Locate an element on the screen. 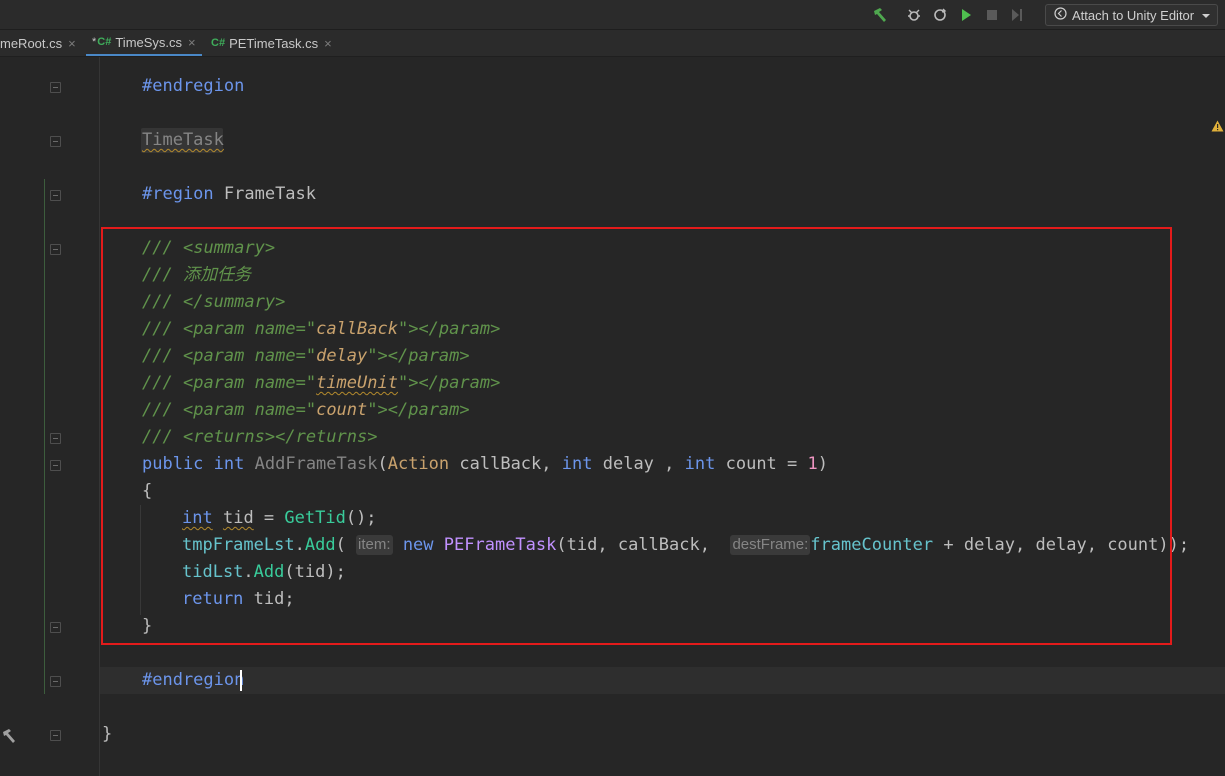 The image size is (1225, 776). debug-attach-icon is located at coordinates (914, 15).